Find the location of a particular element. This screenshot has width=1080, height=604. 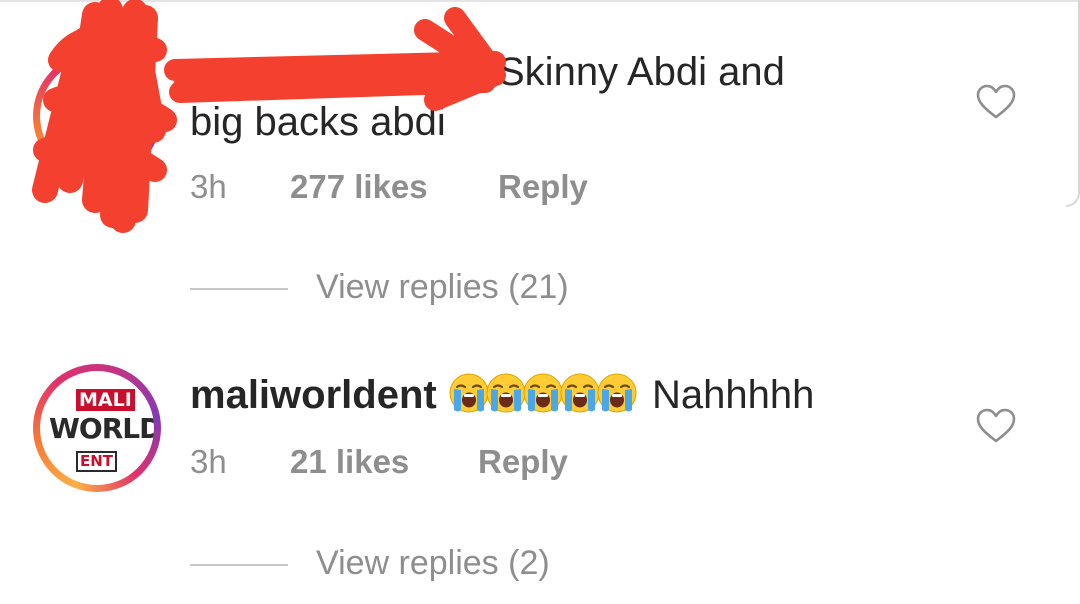

comment-likes: 277 likes is located at coordinates (359, 187).